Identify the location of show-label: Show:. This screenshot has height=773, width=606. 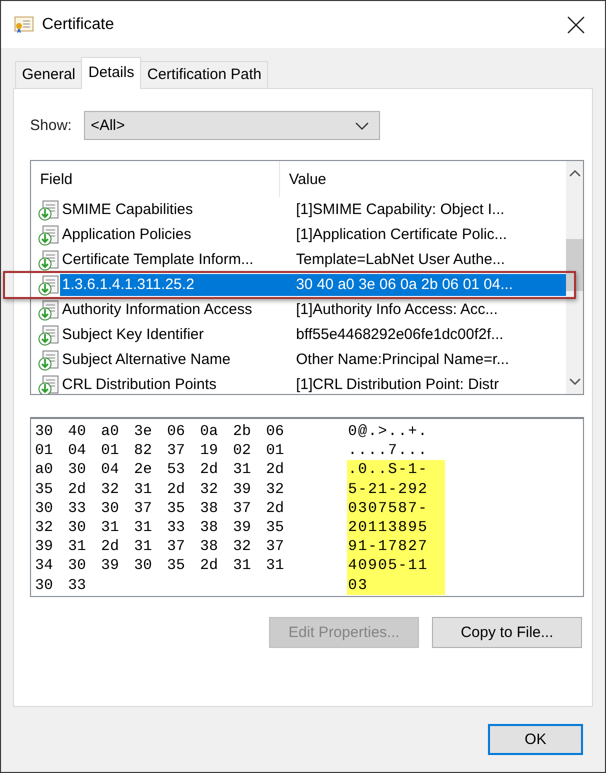
(51, 125).